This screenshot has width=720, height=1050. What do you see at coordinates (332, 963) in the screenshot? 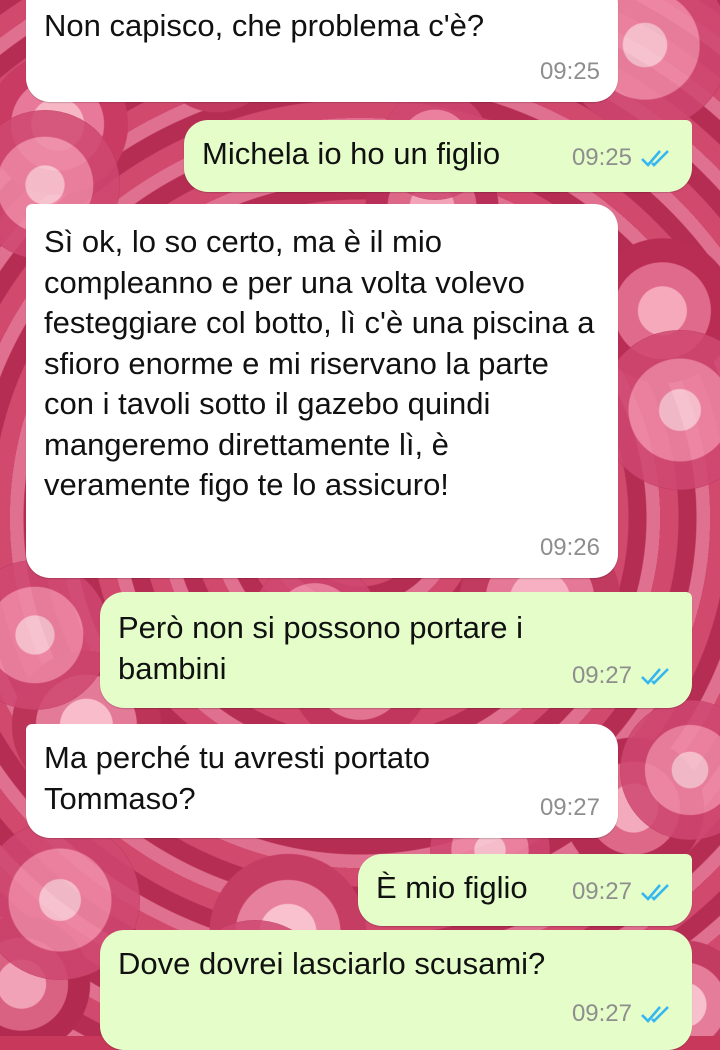
I see `message-text: Dove dovrei lasciarlo scusami?` at bounding box center [332, 963].